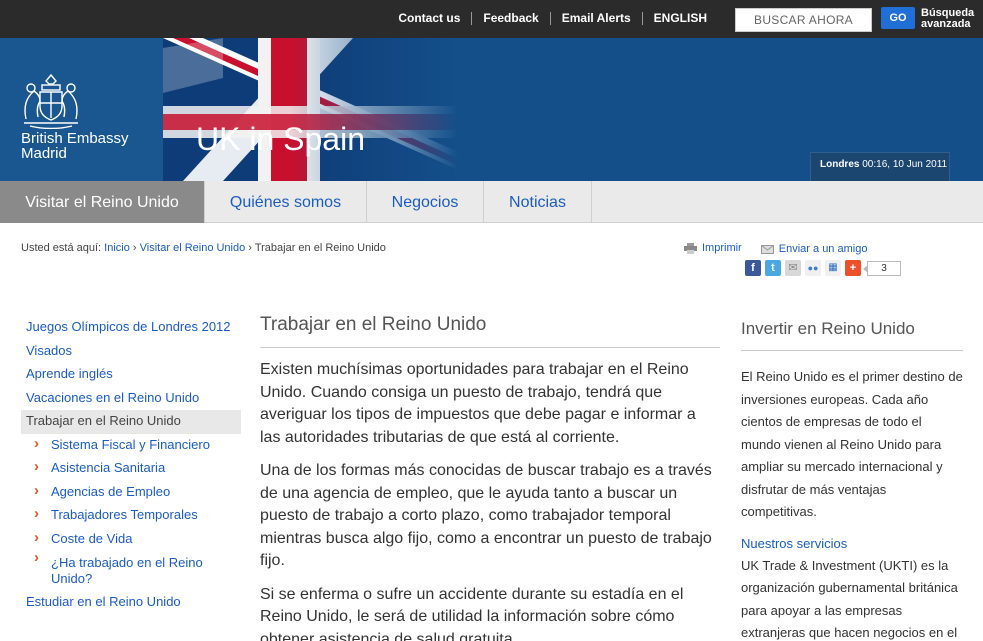 The width and height of the screenshot is (983, 641). What do you see at coordinates (490, 330) in the screenshot?
I see `page-title: Trabajar en el Reino Unido` at bounding box center [490, 330].